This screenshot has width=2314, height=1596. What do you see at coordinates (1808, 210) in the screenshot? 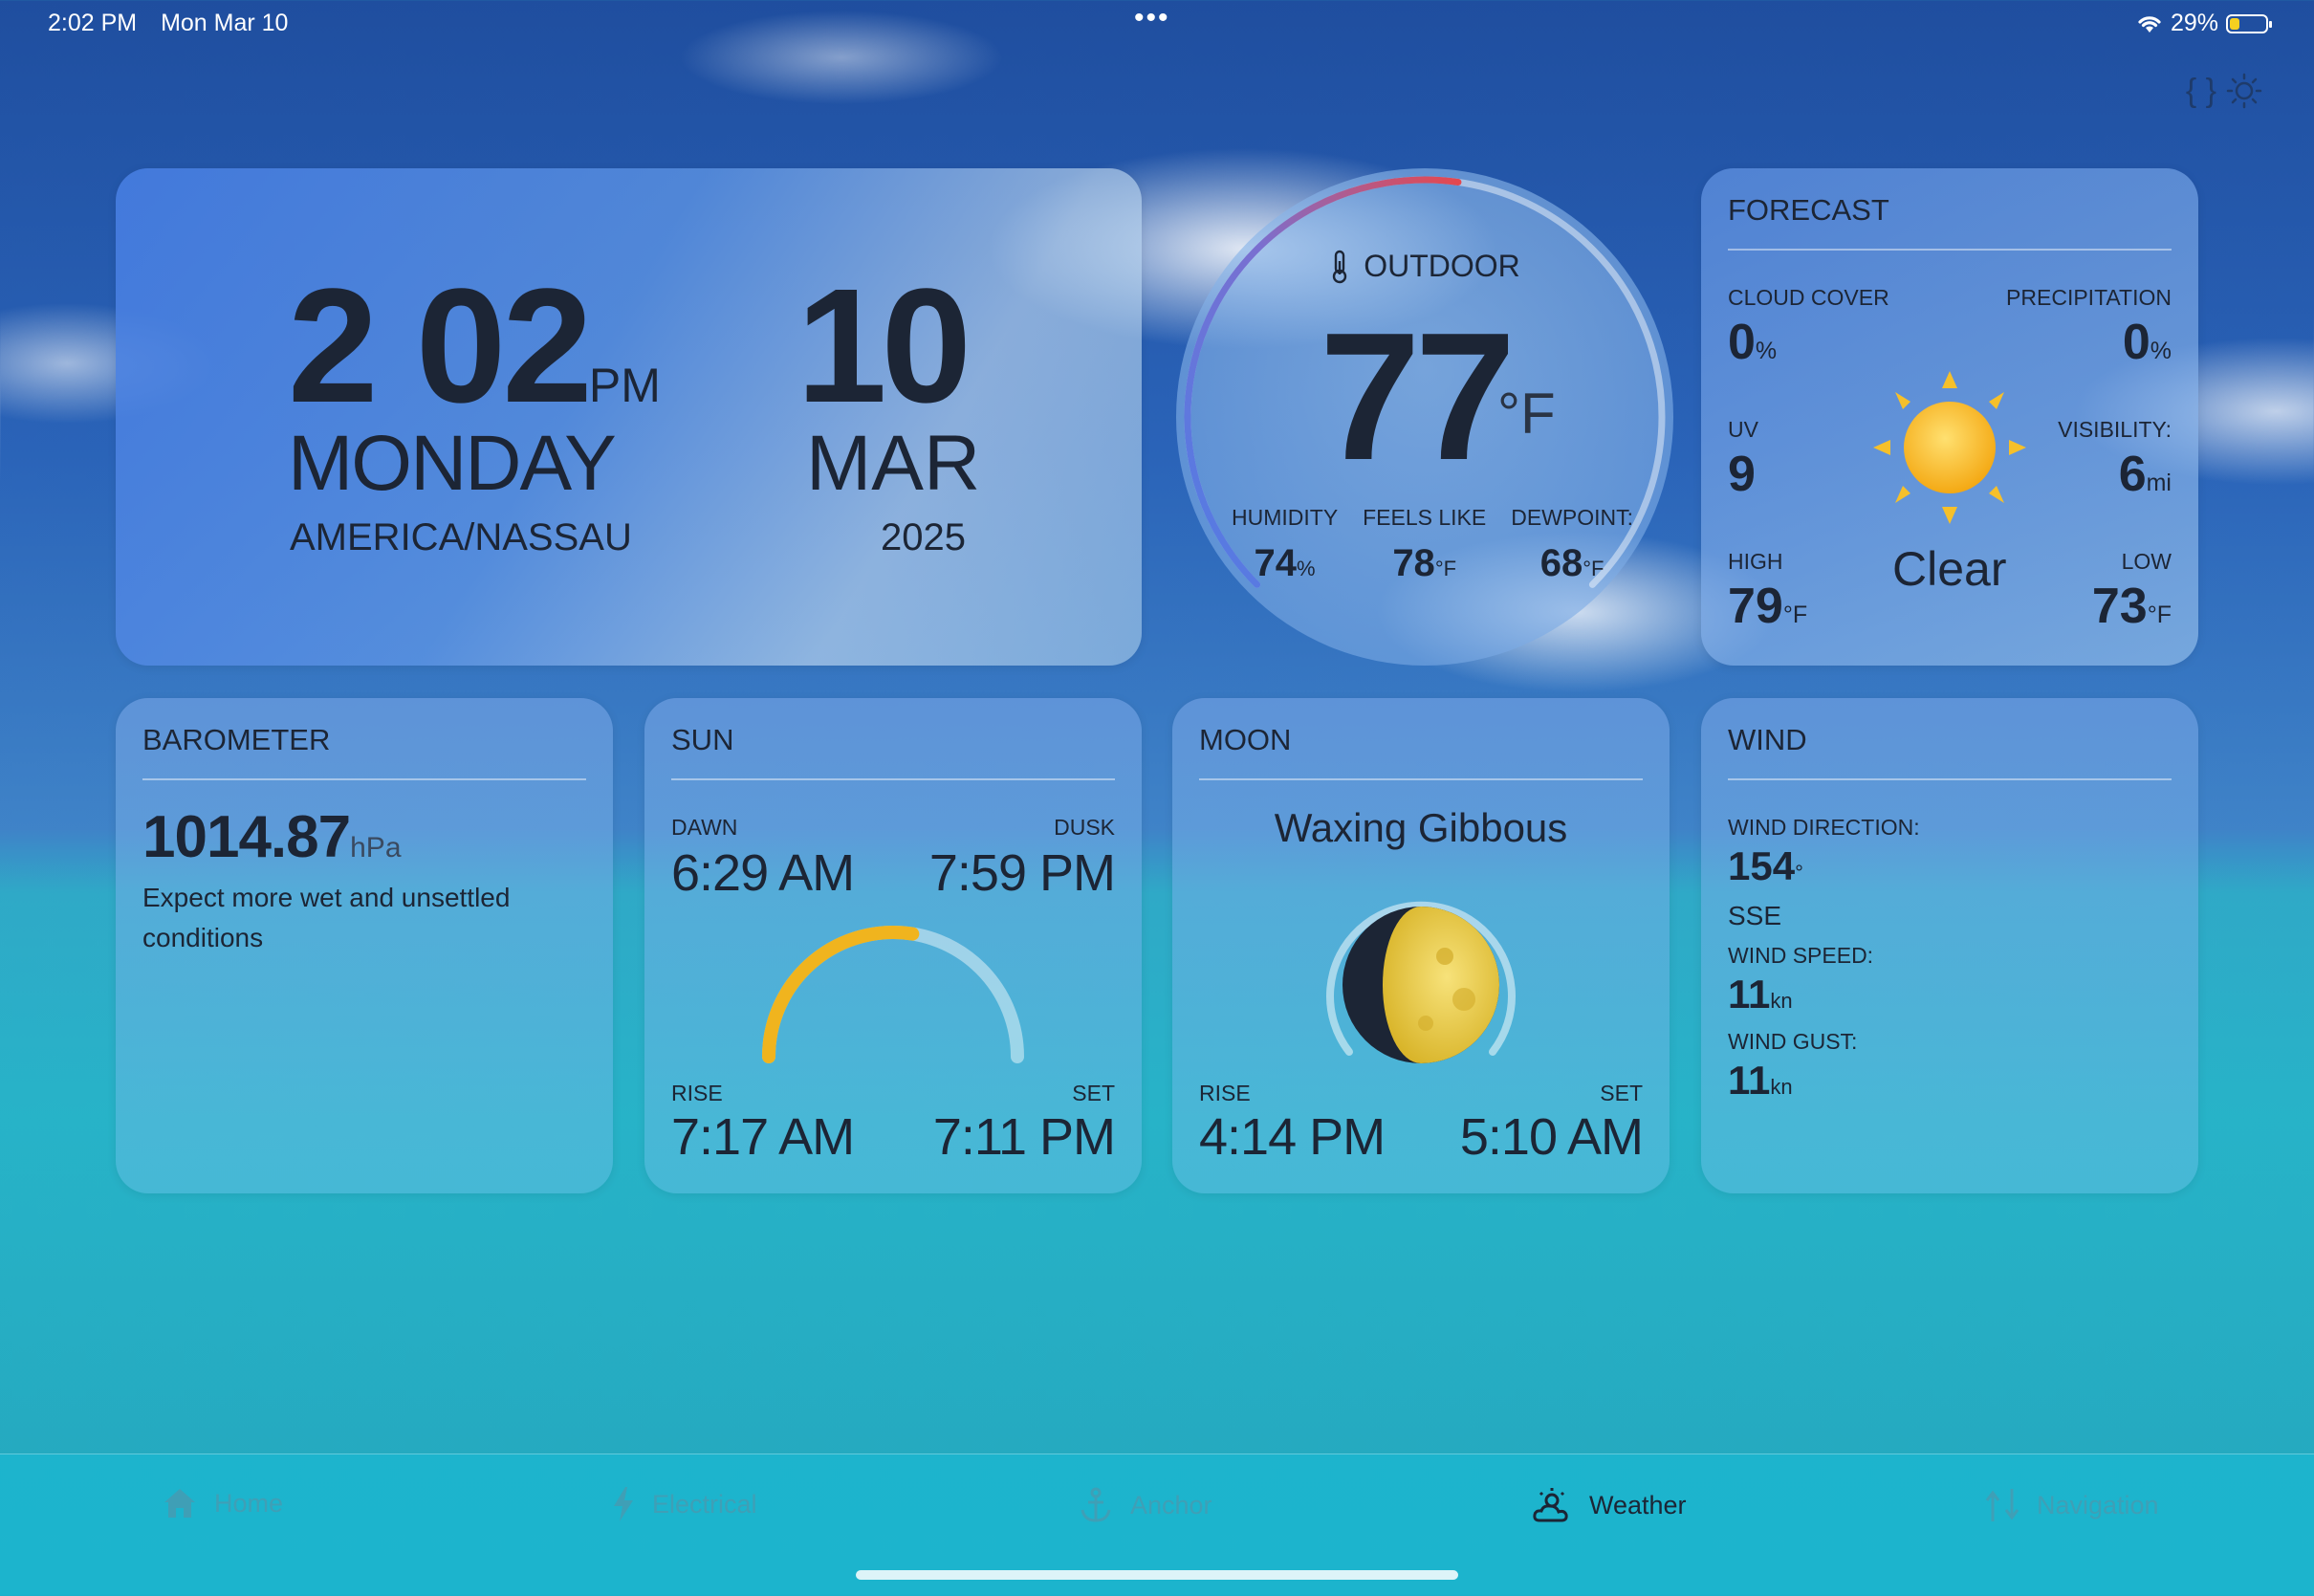
I see `forecast-title: FORECAST` at bounding box center [1808, 210].